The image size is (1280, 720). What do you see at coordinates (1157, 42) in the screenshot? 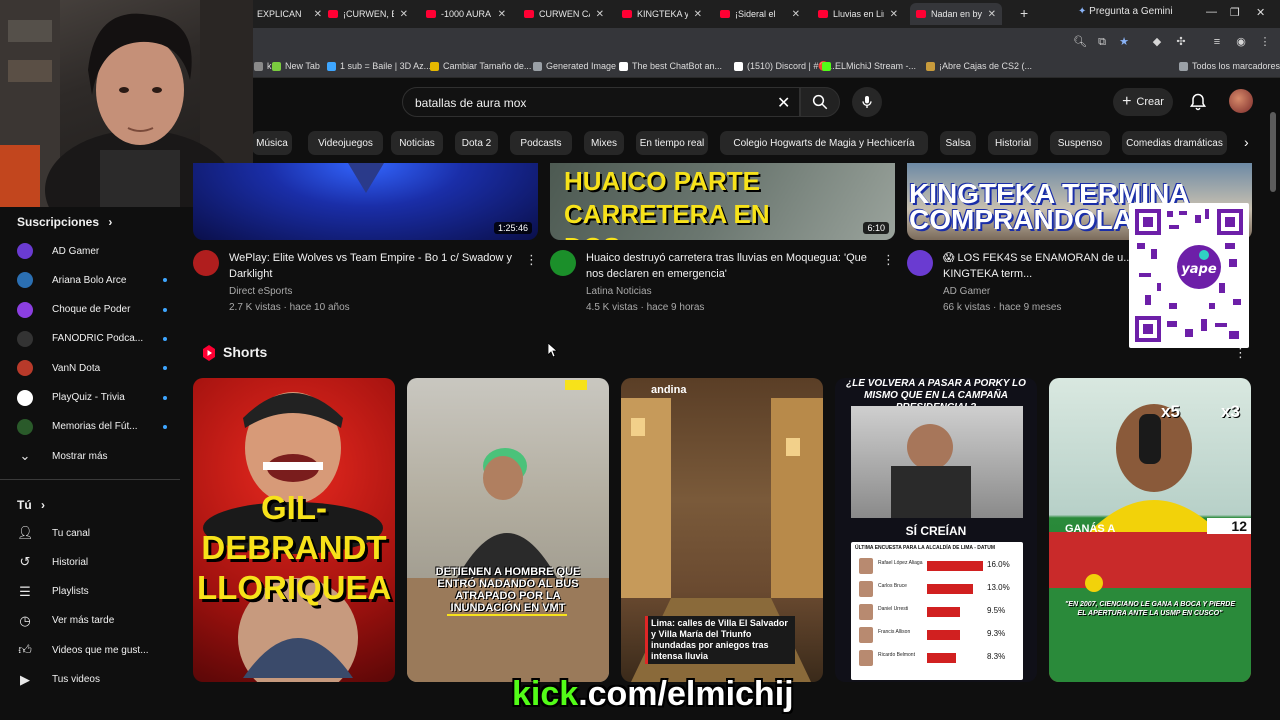
I see `extension-diamond-icon: ◆` at bounding box center [1157, 42].